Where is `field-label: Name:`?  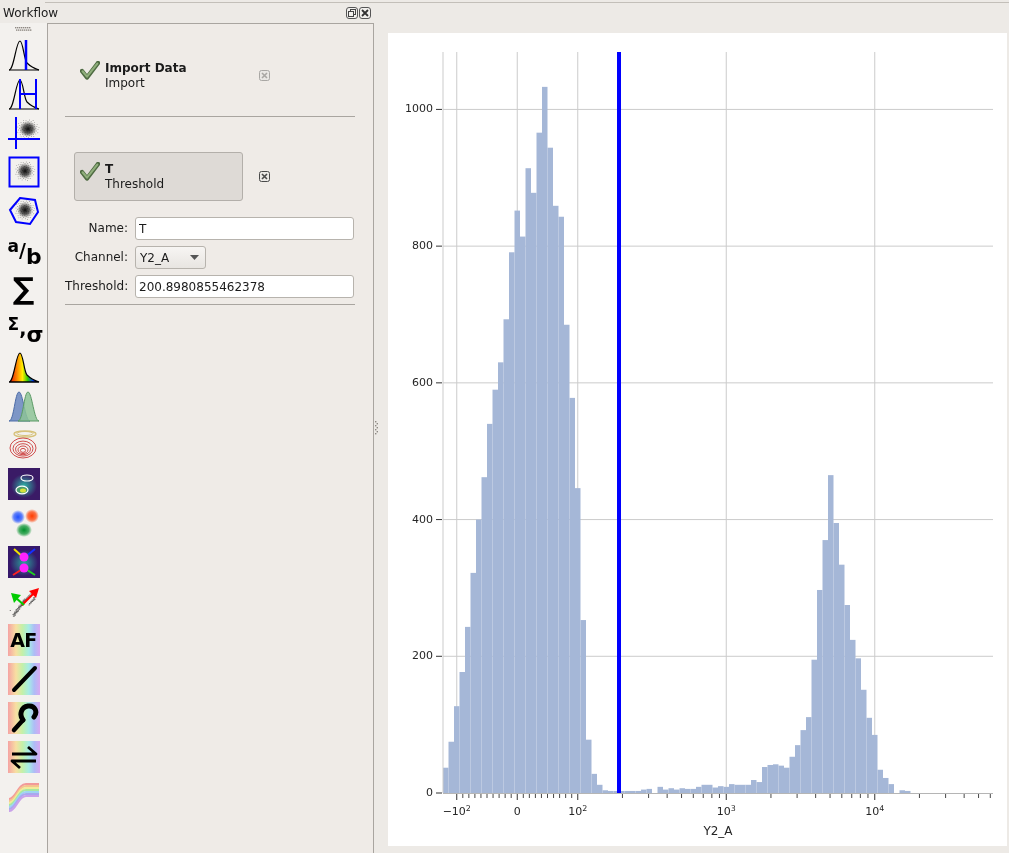 field-label: Name: is located at coordinates (107, 228).